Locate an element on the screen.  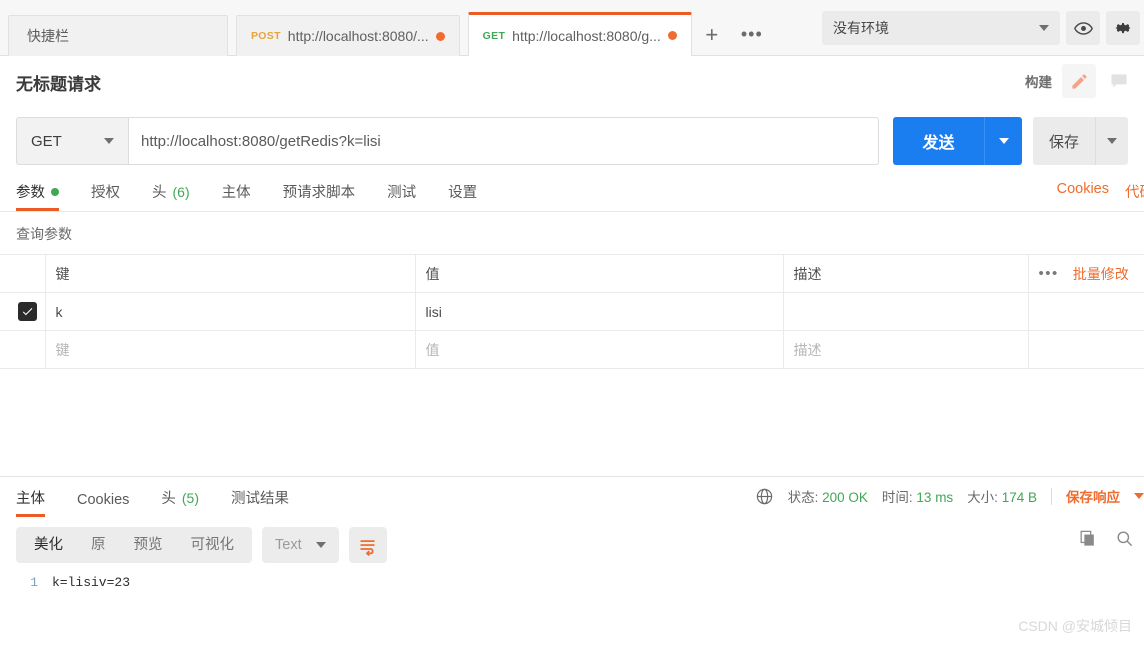
line-content: k=lisiv=23 is located at coordinates (91, 582).